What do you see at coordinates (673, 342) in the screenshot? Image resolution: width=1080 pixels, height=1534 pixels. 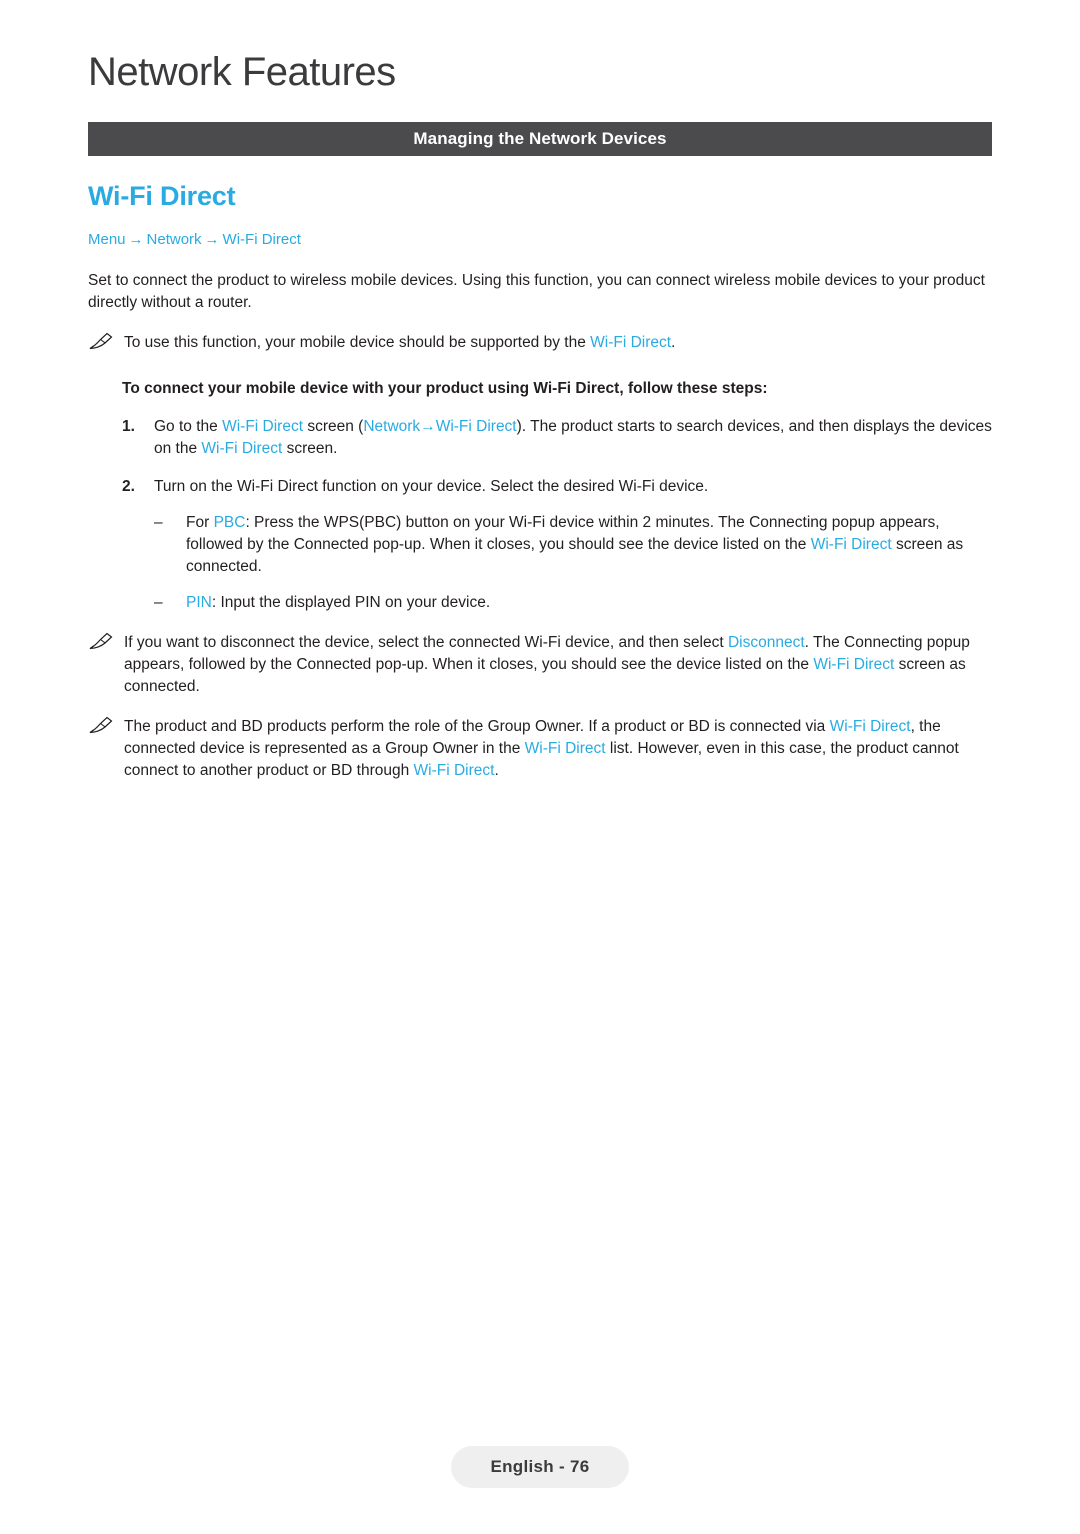 I see `note-1-text-b: .` at bounding box center [673, 342].